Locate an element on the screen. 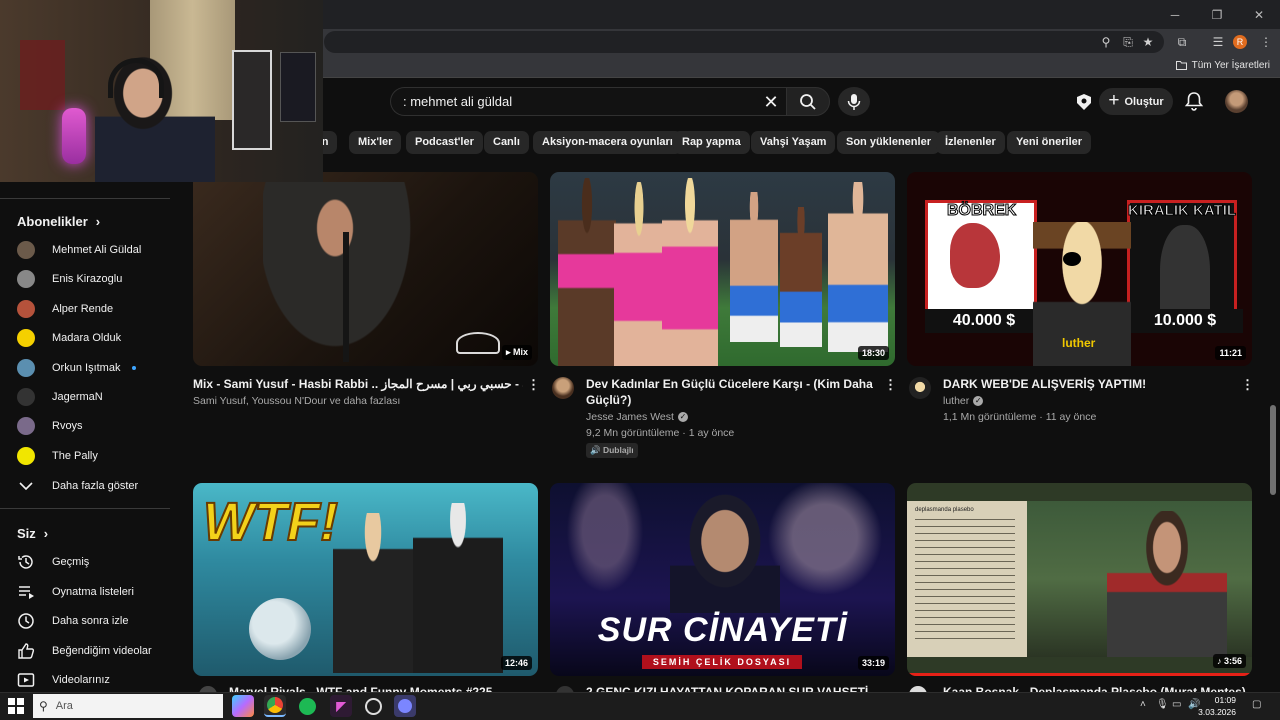 The image size is (1280, 720). window-controls: ─ ❐ ✕ is located at coordinates (1217, 14).